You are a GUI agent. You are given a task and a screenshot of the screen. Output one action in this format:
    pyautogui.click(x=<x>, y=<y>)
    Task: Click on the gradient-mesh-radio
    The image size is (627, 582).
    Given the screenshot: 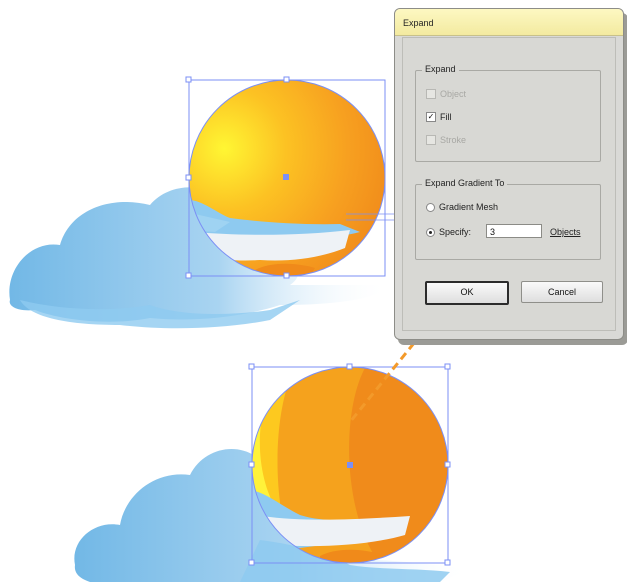 What is the action you would take?
    pyautogui.click(x=430, y=207)
    